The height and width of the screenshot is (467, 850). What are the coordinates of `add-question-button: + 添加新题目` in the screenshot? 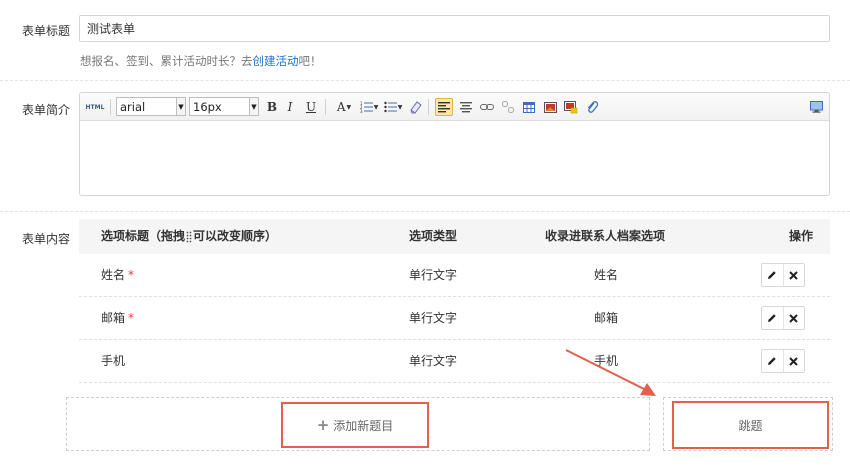 It's located at (355, 425).